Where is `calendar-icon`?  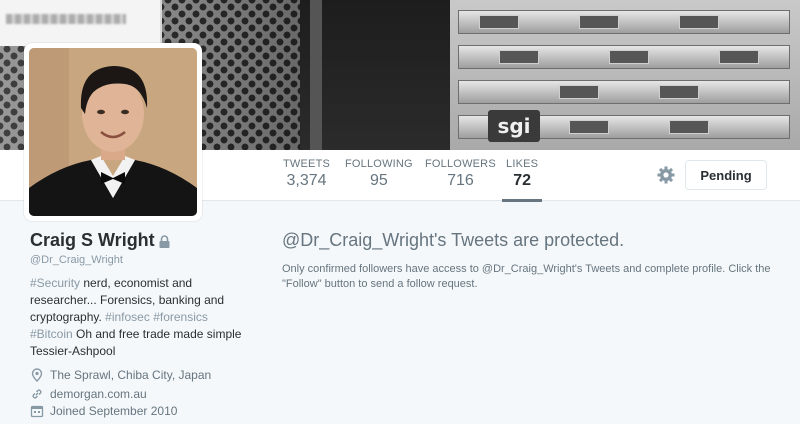 calendar-icon is located at coordinates (37, 411).